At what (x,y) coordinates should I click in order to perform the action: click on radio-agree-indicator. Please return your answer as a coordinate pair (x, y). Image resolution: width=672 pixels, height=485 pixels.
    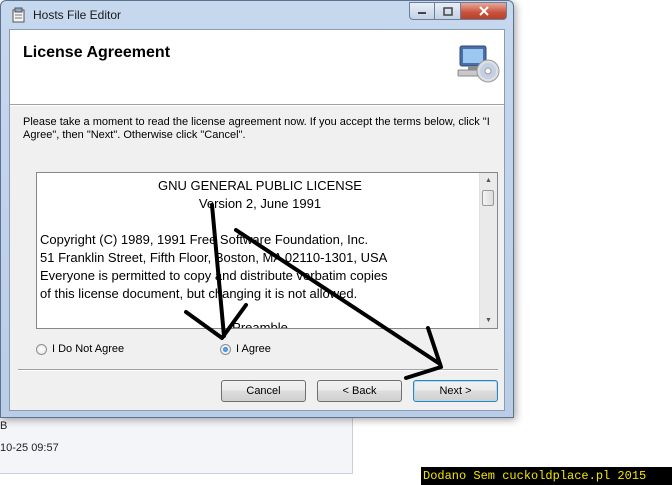
    Looking at the image, I should click on (225, 349).